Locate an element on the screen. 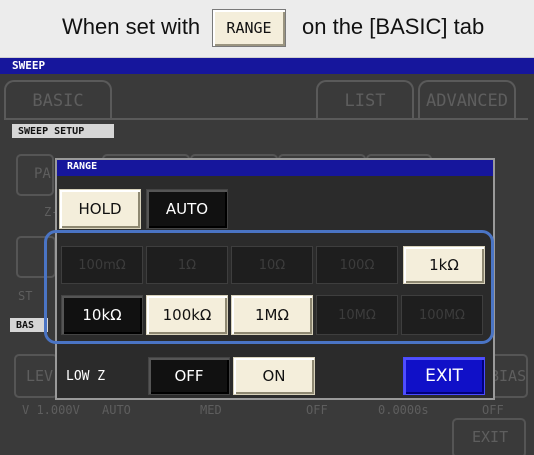  background-lev-text: LEV is located at coordinates (40, 376).